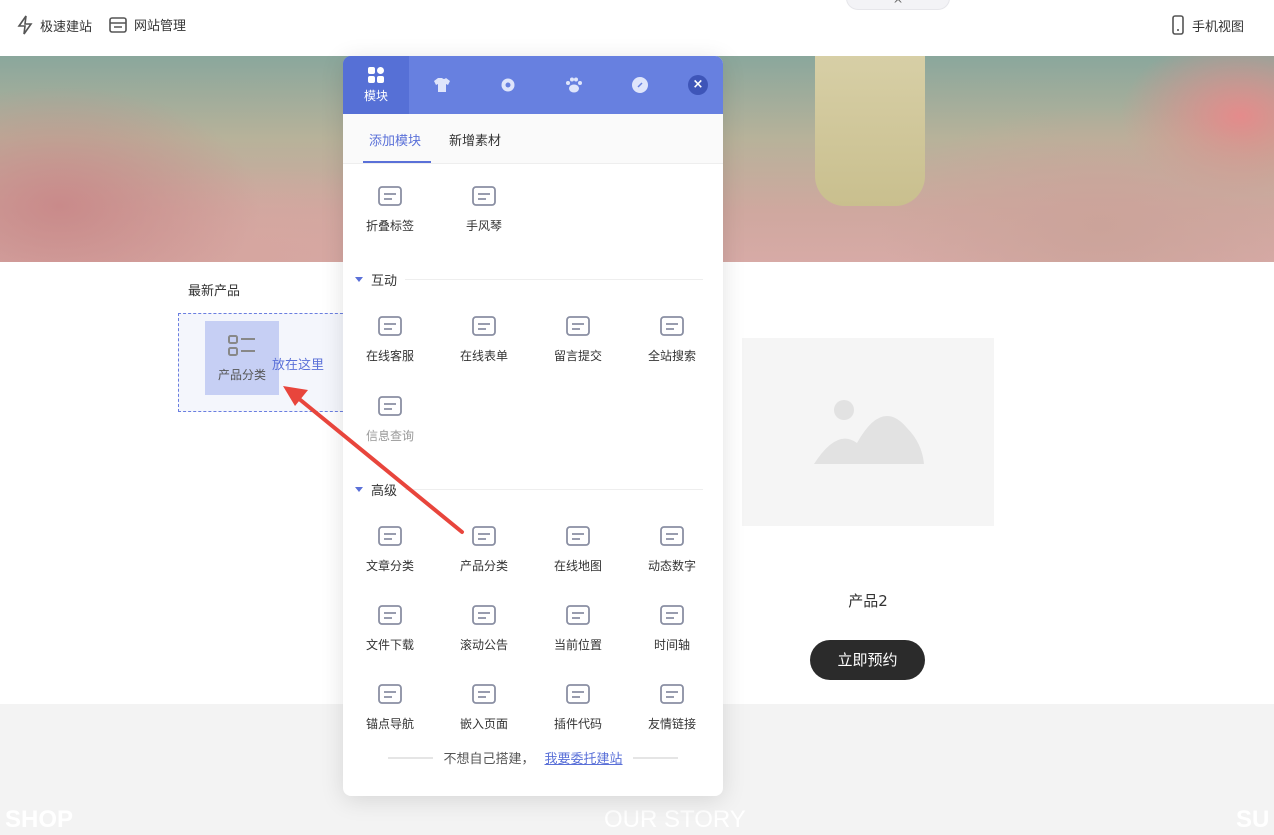  I want to click on grid-icon, so click(376, 75).